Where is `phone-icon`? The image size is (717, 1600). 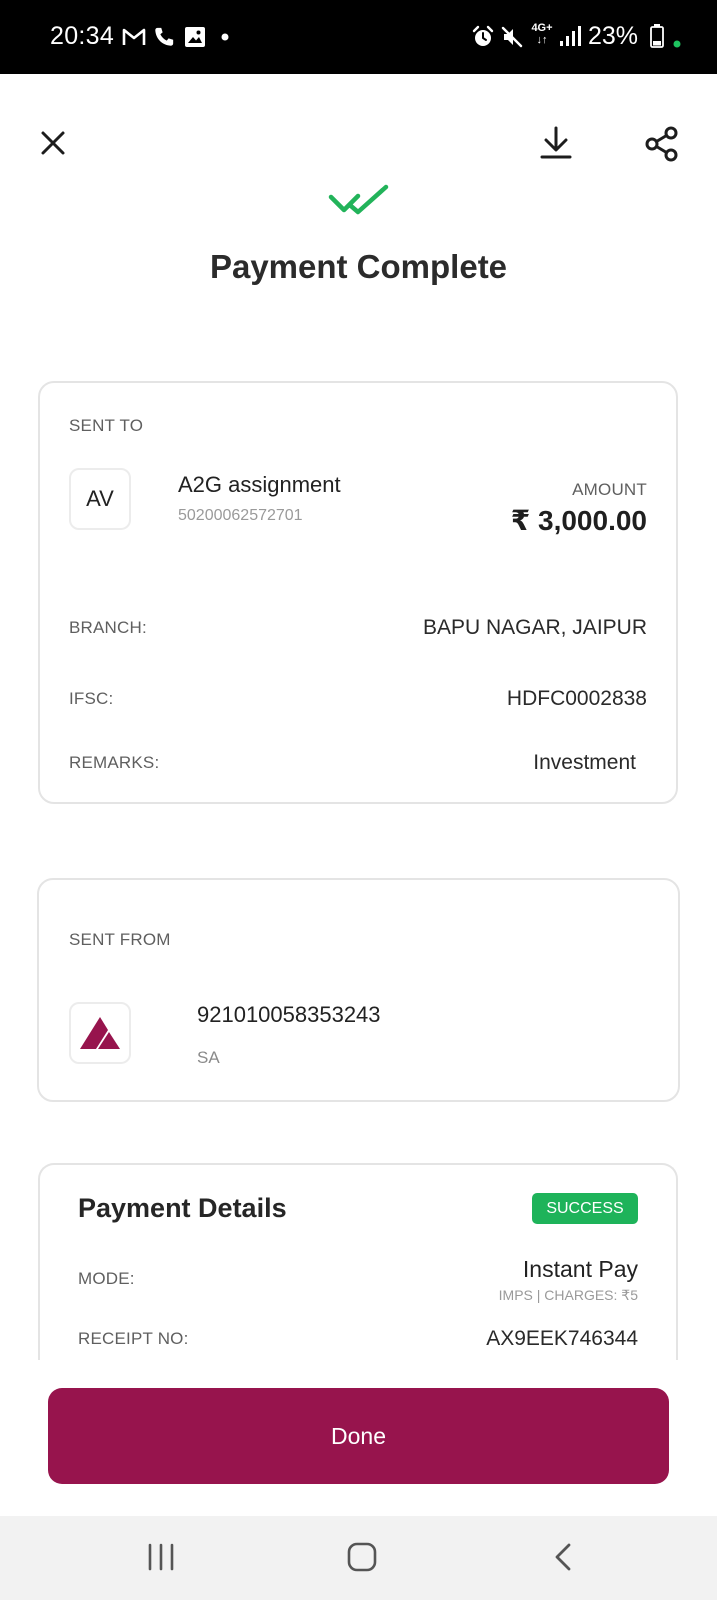 phone-icon is located at coordinates (164, 36).